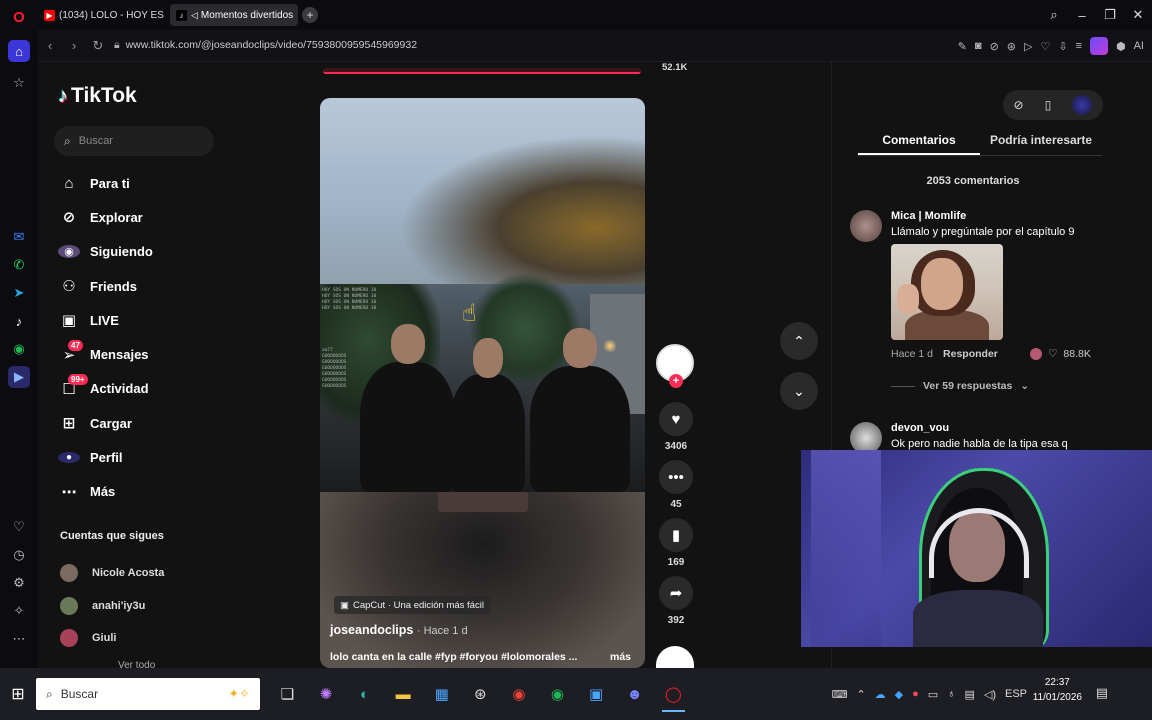  What do you see at coordinates (866, 226) in the screenshot?
I see `avatar` at bounding box center [866, 226].